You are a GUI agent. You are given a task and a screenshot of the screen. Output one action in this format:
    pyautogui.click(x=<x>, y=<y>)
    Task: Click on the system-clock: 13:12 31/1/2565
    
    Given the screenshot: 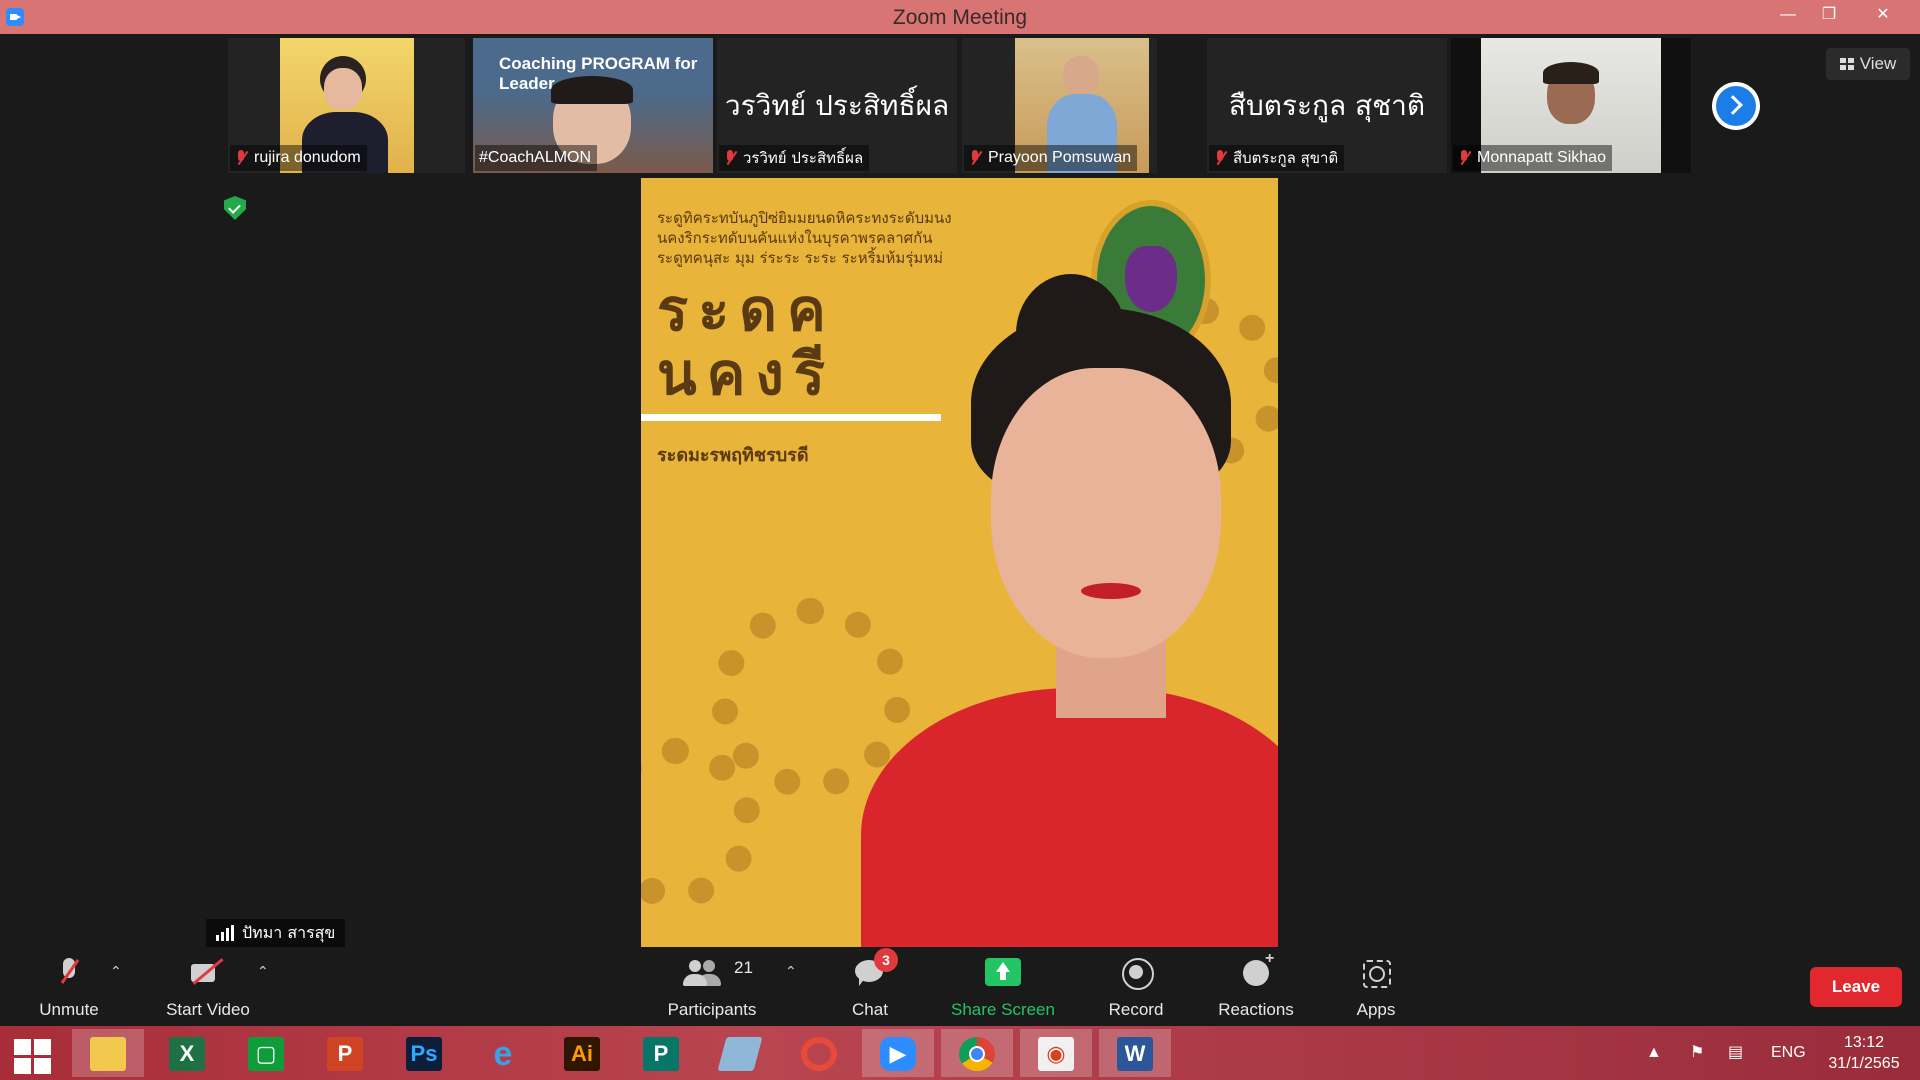 What is the action you would take?
    pyautogui.click(x=1864, y=1053)
    